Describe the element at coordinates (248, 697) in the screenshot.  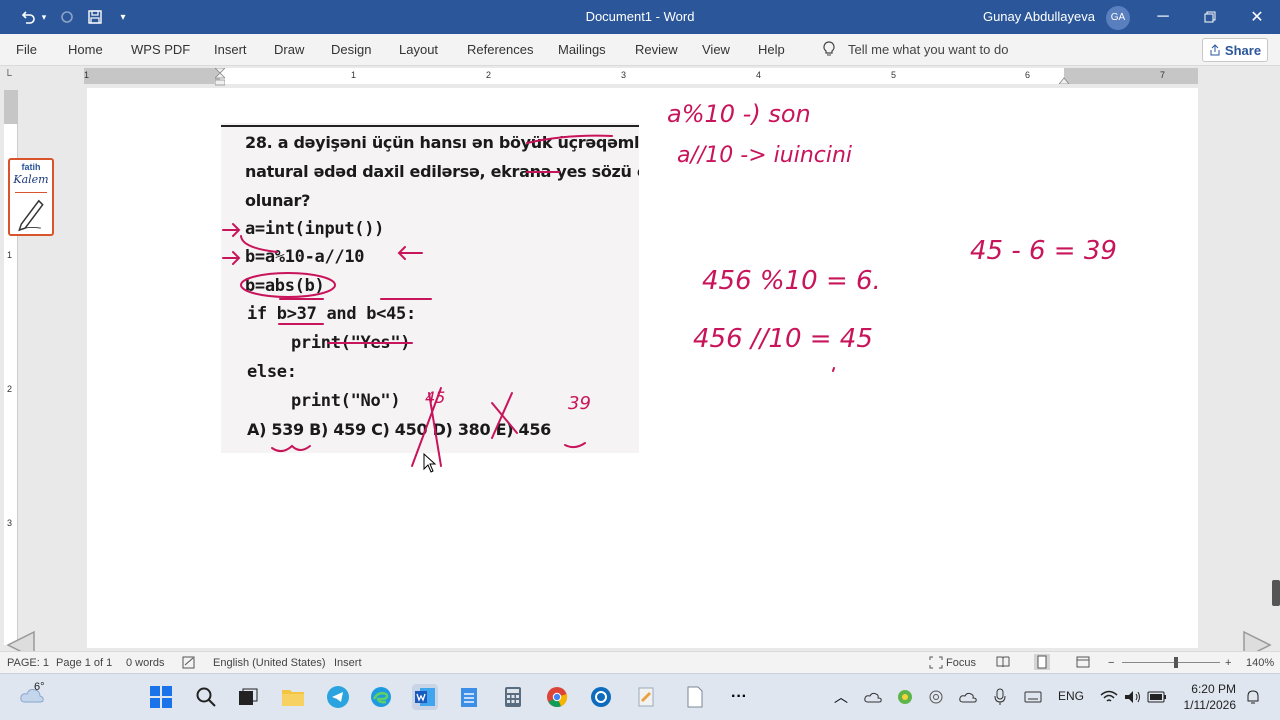
I see `task-view-icon` at that location.